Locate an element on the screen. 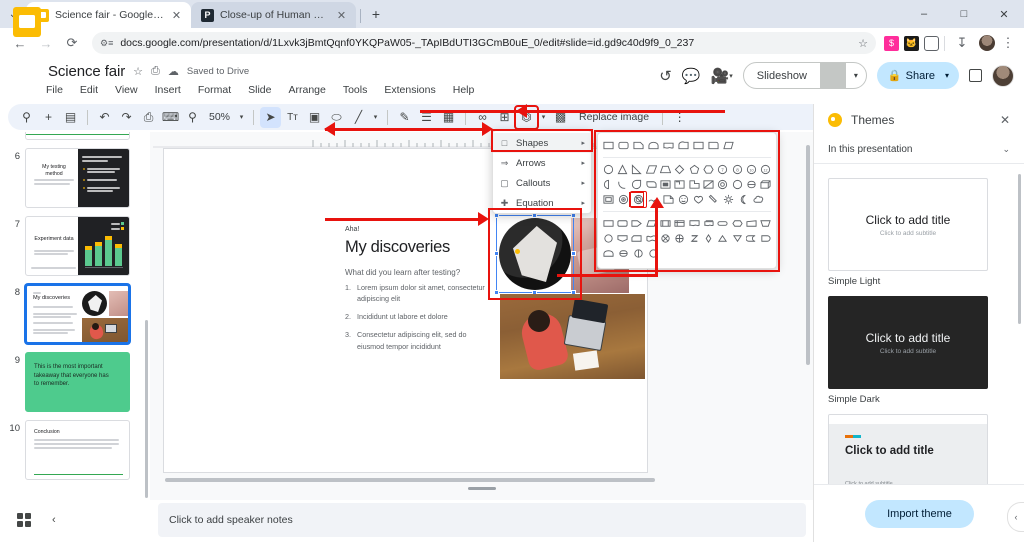  grid-view-icon is located at coordinates (24, 520).